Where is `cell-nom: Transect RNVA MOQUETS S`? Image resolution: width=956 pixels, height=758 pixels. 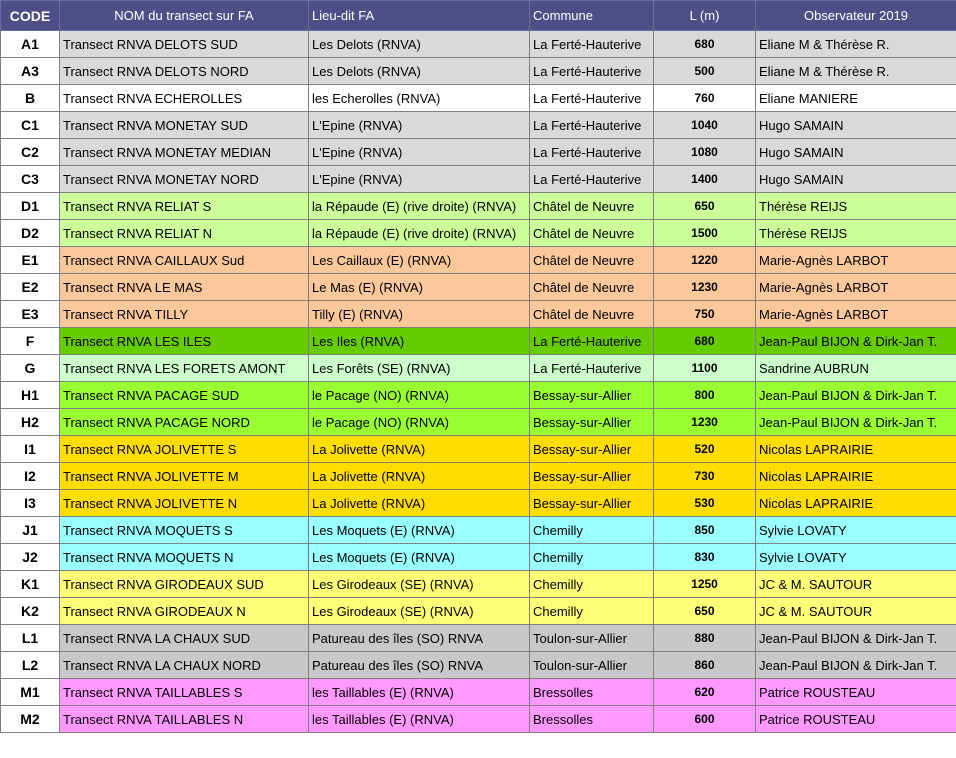
cell-nom: Transect RNVA MOQUETS S is located at coordinates (184, 530).